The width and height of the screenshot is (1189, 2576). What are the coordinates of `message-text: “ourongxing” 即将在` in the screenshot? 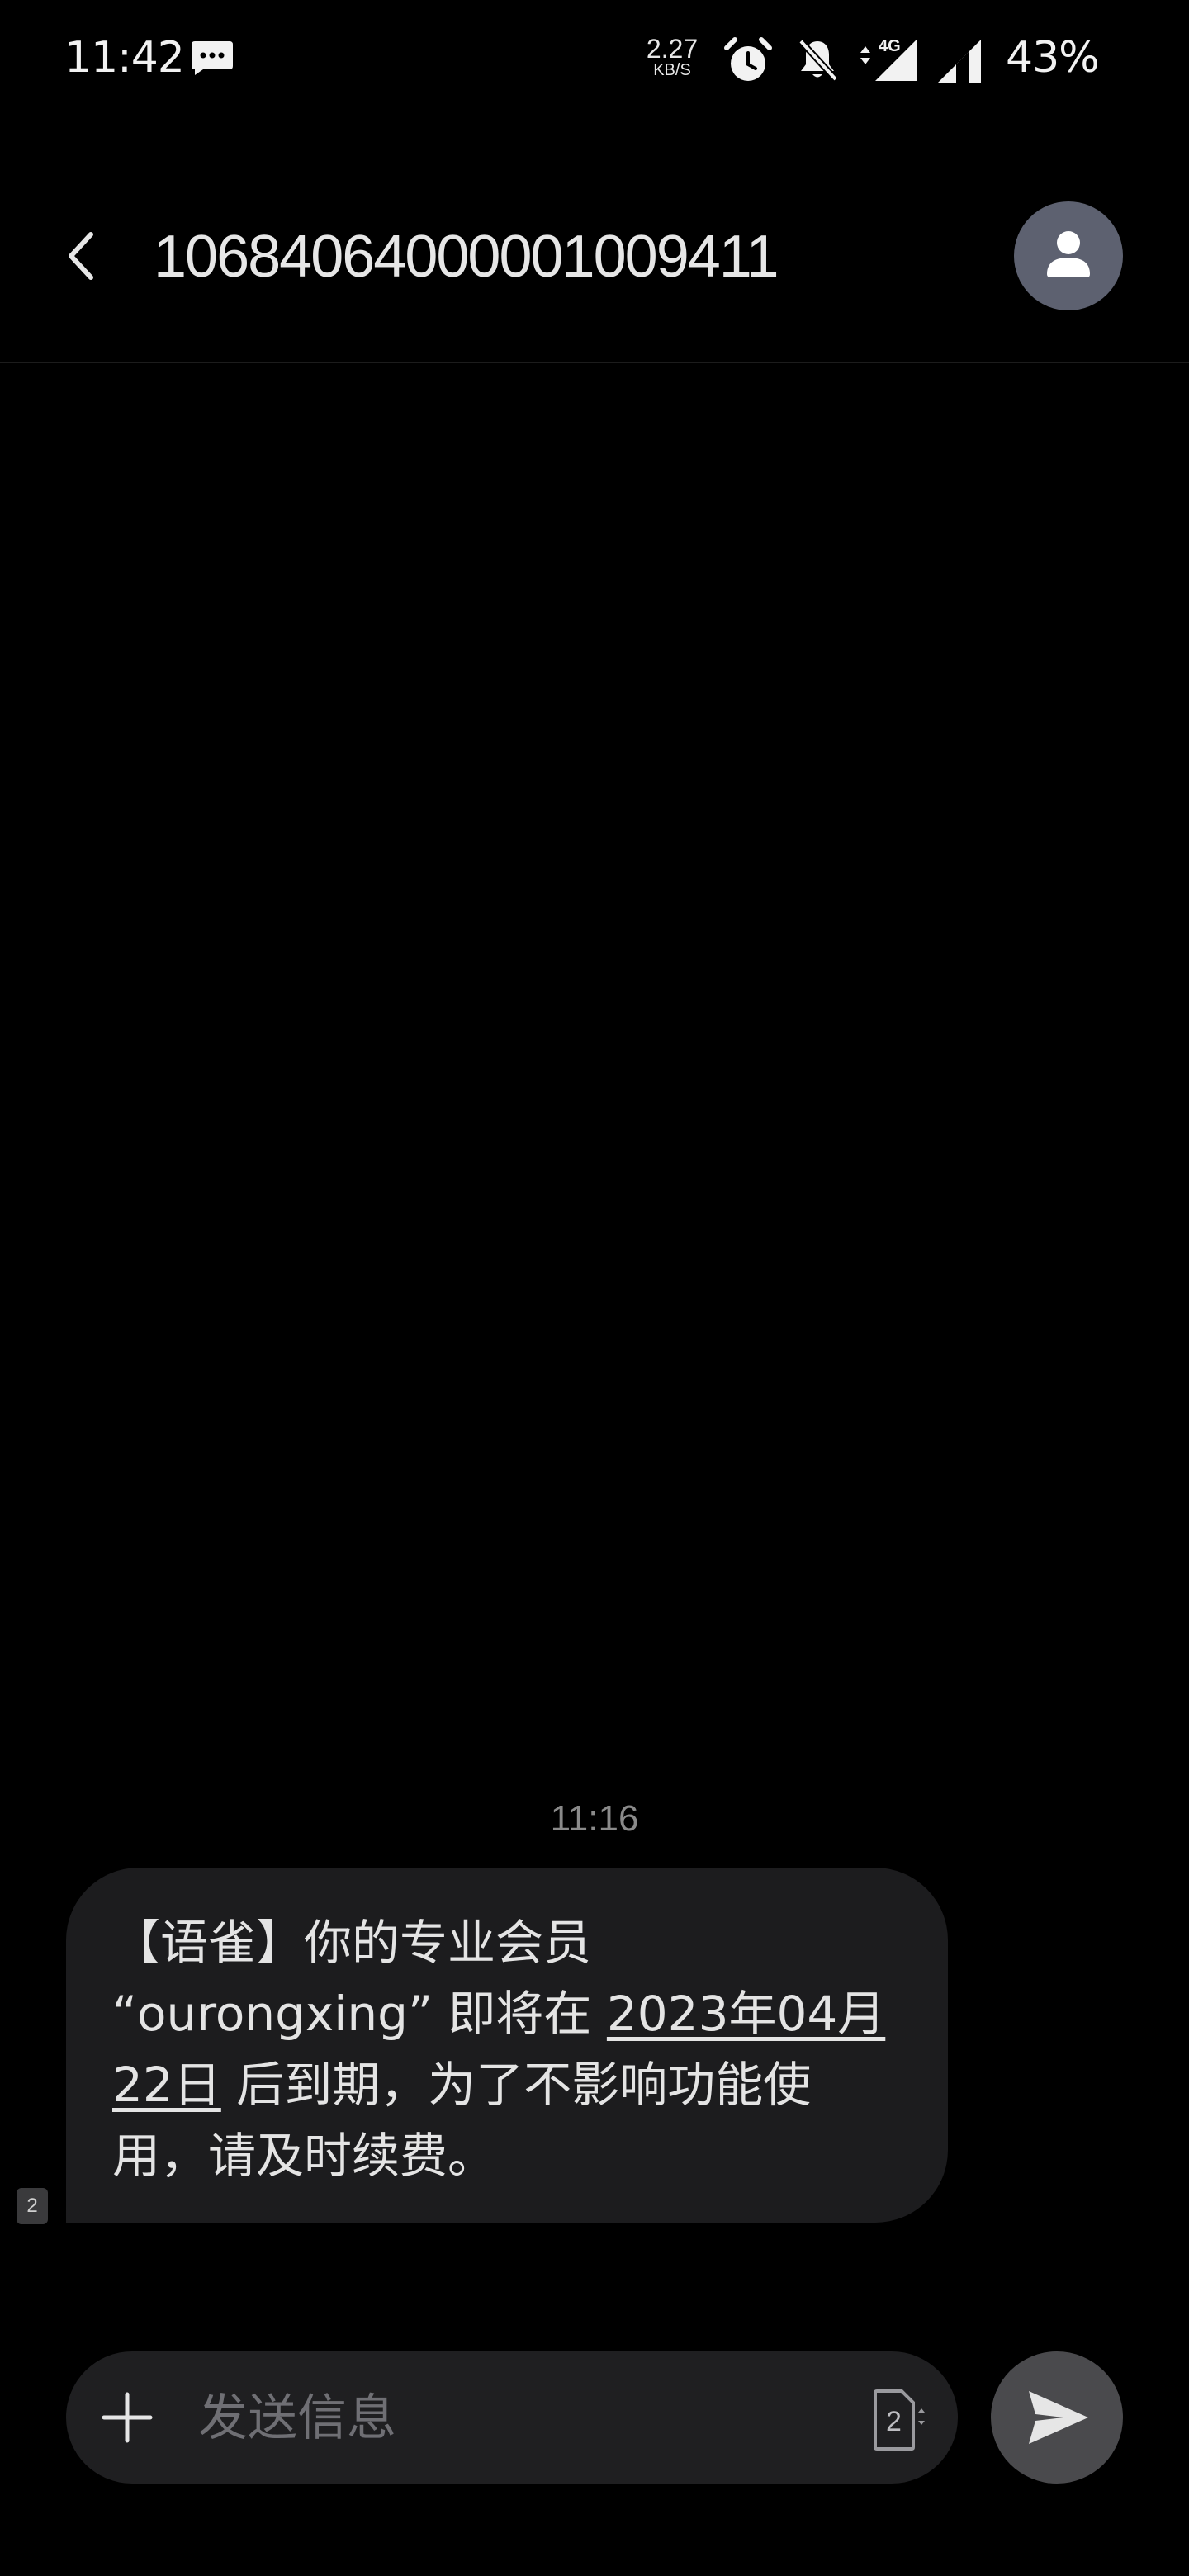 It's located at (359, 2014).